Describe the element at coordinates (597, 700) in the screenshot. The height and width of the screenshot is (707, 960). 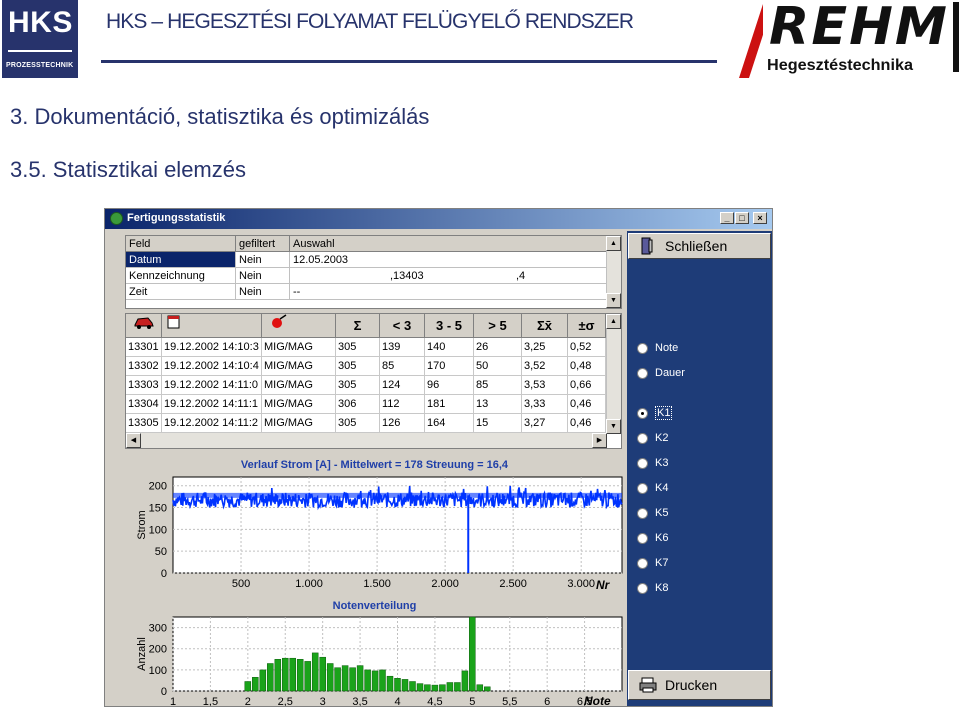
I see `x-axis-label: Note` at that location.